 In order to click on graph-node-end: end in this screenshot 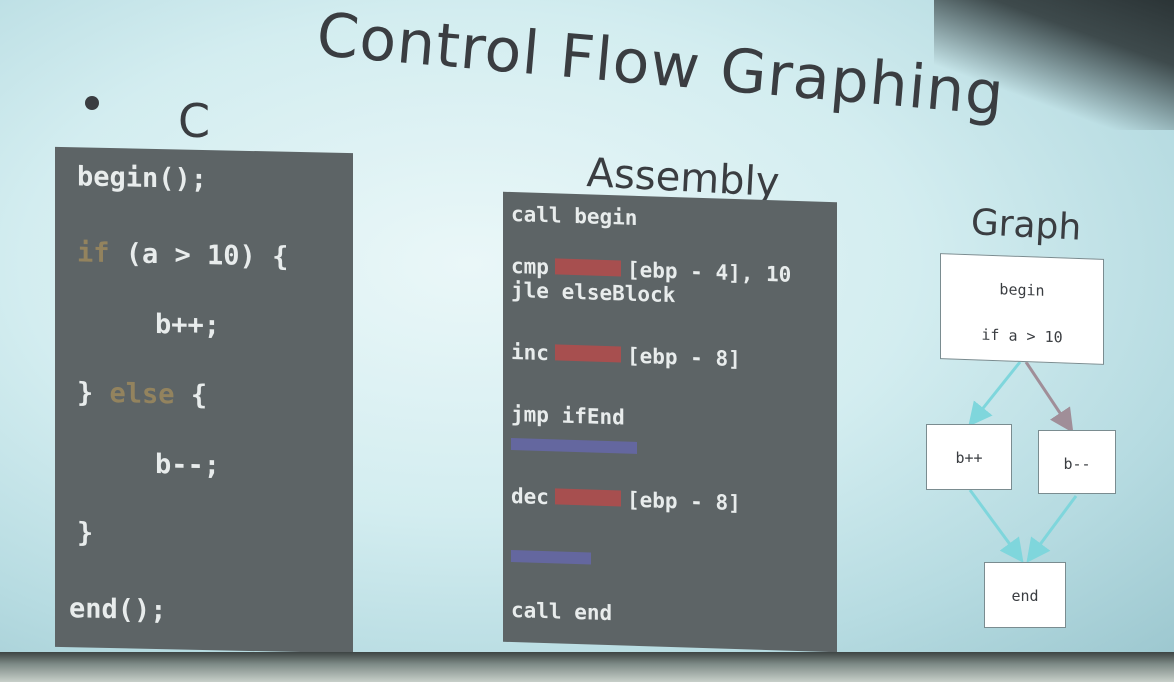, I will do `click(1025, 595)`.